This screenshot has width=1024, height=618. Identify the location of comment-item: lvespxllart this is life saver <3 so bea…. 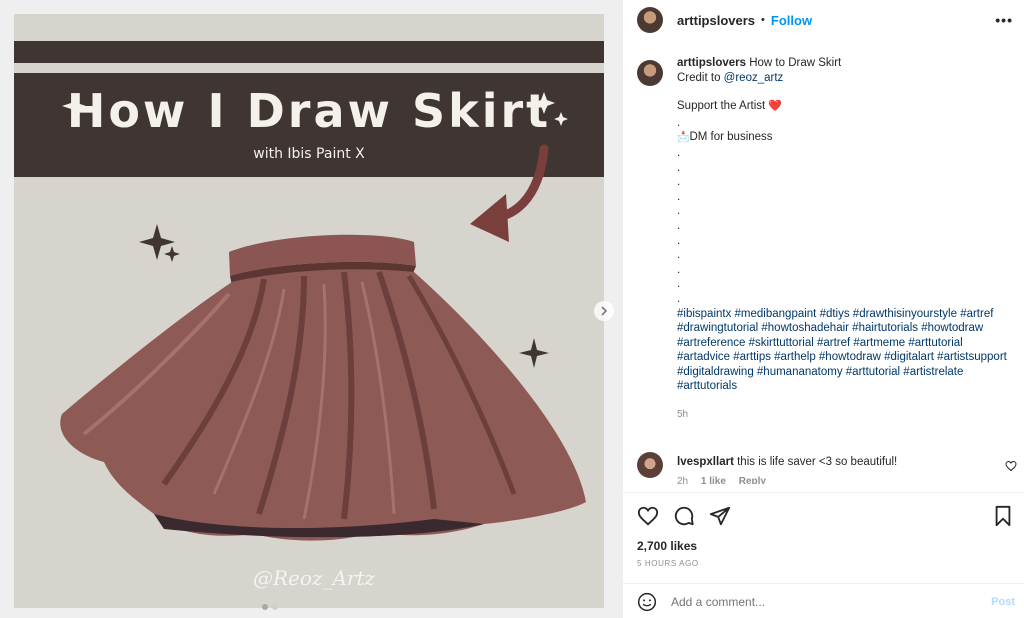
(827, 468).